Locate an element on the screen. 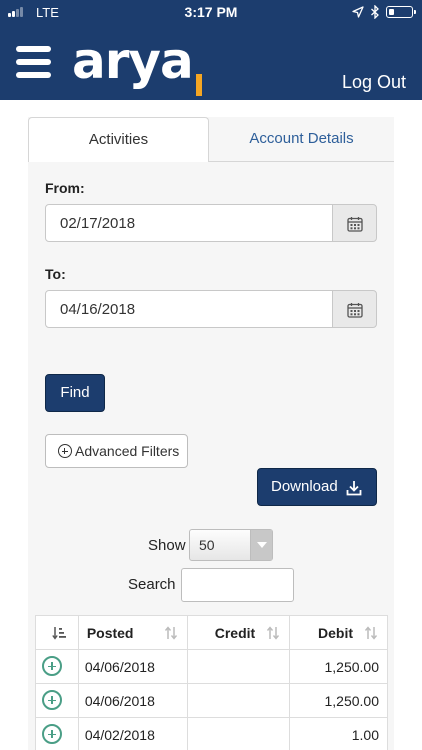 The width and height of the screenshot is (422, 750). show-label: Show is located at coordinates (167, 545).